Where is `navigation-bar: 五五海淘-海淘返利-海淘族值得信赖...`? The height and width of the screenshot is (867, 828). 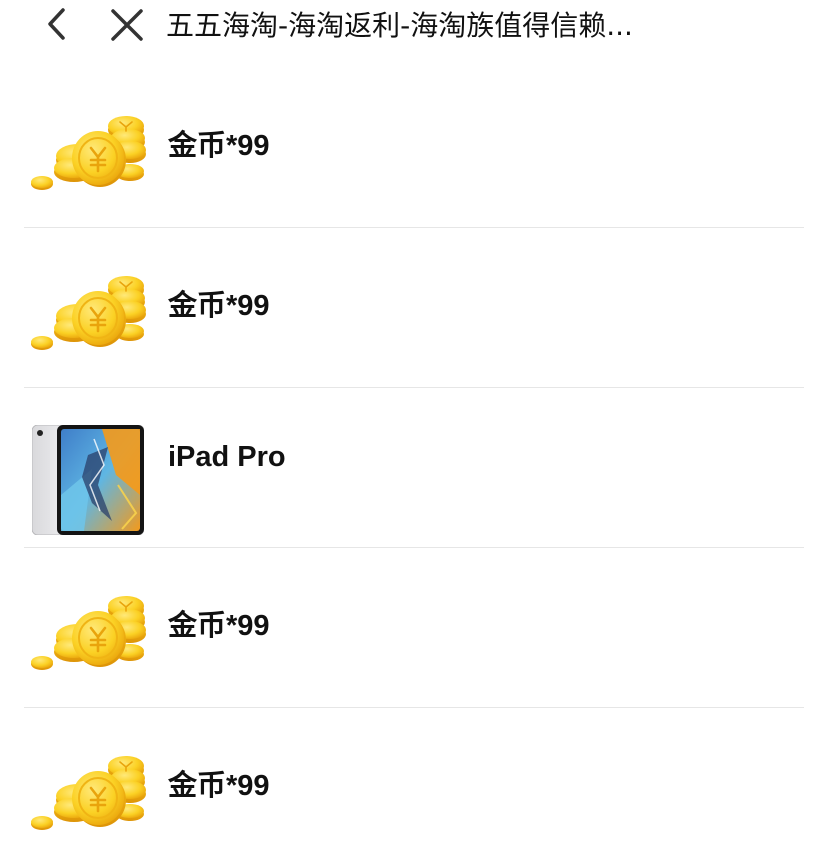
navigation-bar: 五五海淘-海淘返利-海淘族值得信赖... is located at coordinates (414, 28).